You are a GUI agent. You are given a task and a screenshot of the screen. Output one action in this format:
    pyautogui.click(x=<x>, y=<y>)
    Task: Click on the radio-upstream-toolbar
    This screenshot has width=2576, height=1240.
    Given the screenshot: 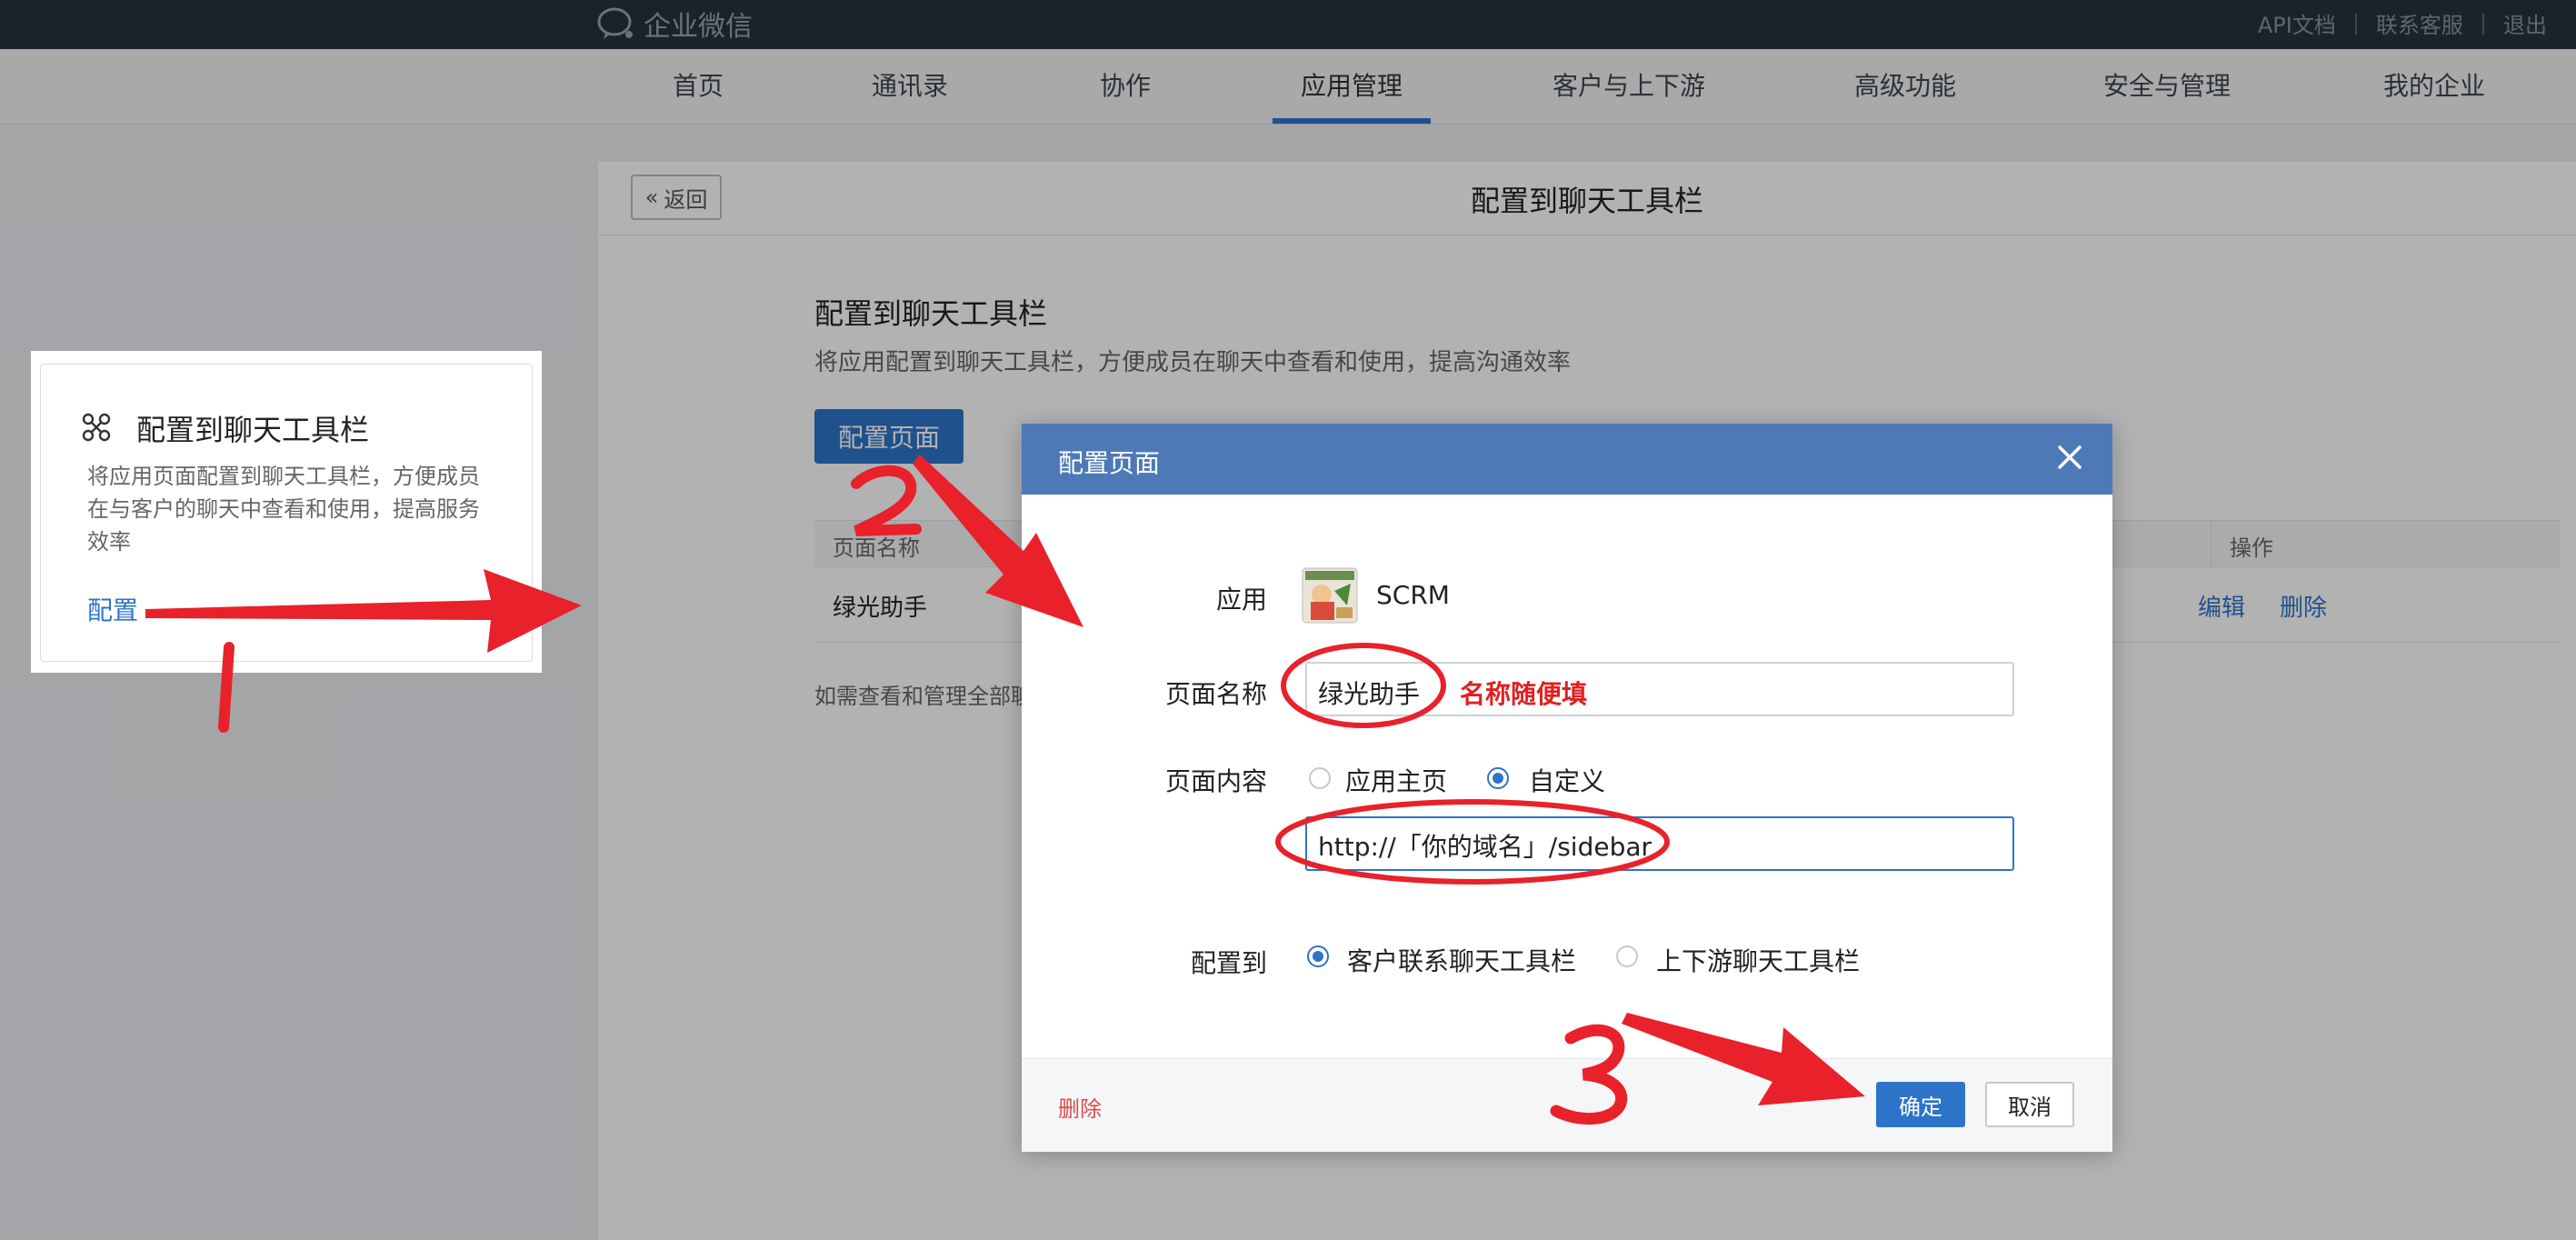 What is the action you would take?
    pyautogui.click(x=1627, y=956)
    